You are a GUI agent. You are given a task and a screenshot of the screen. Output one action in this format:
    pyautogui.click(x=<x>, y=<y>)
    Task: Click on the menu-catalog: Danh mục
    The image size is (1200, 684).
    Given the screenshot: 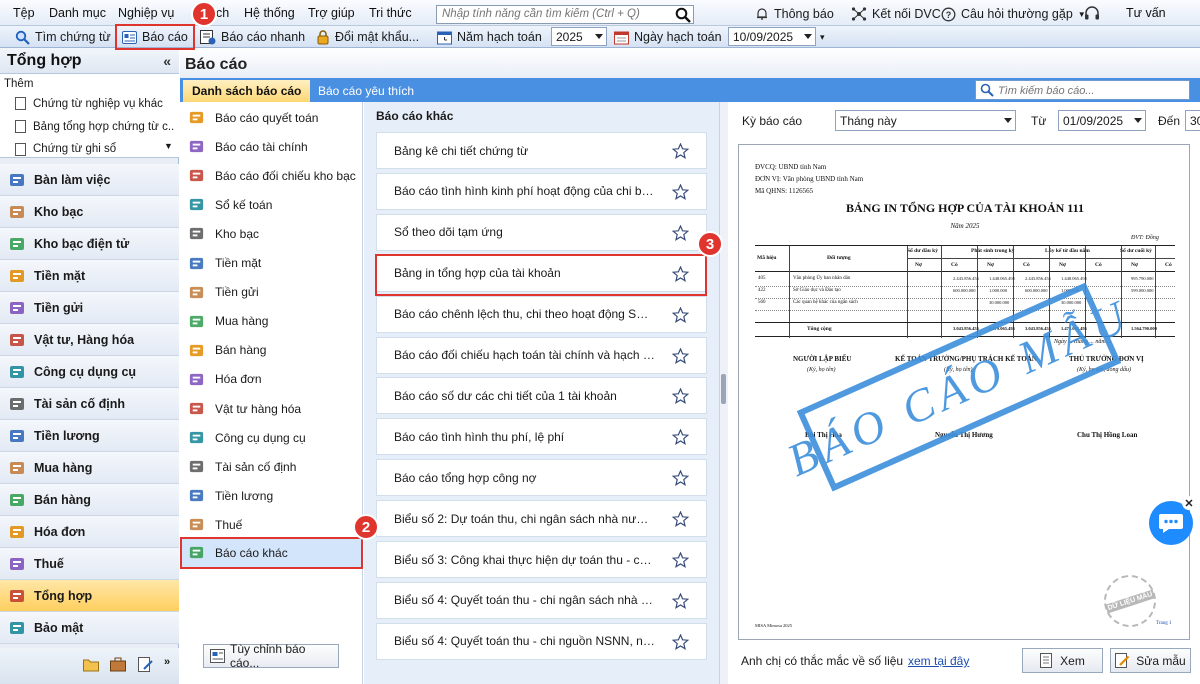 What is the action you would take?
    pyautogui.click(x=77, y=13)
    